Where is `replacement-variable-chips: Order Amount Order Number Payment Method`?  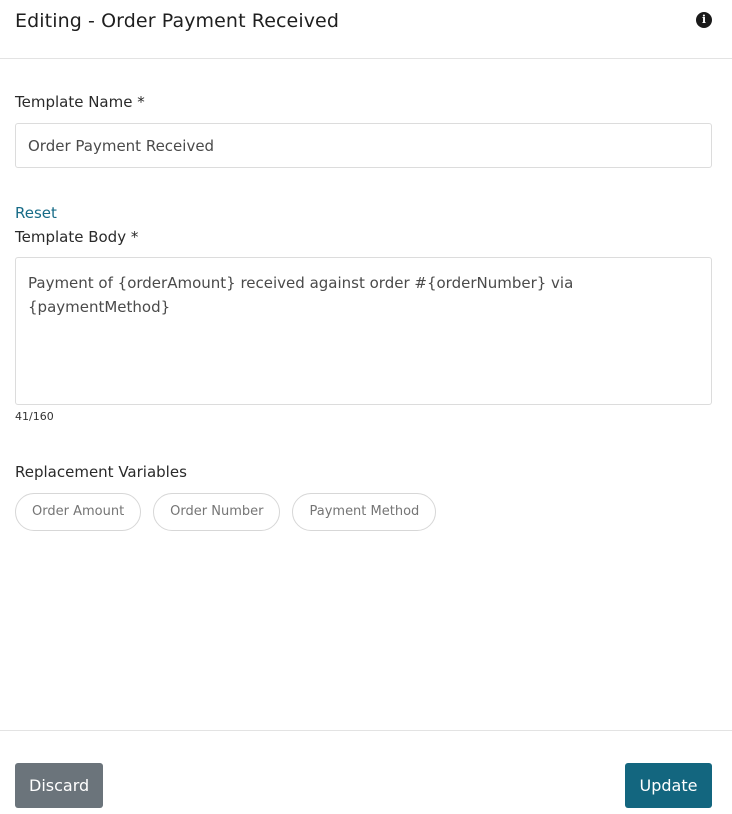 replacement-variable-chips: Order Amount Order Number Payment Method is located at coordinates (226, 512).